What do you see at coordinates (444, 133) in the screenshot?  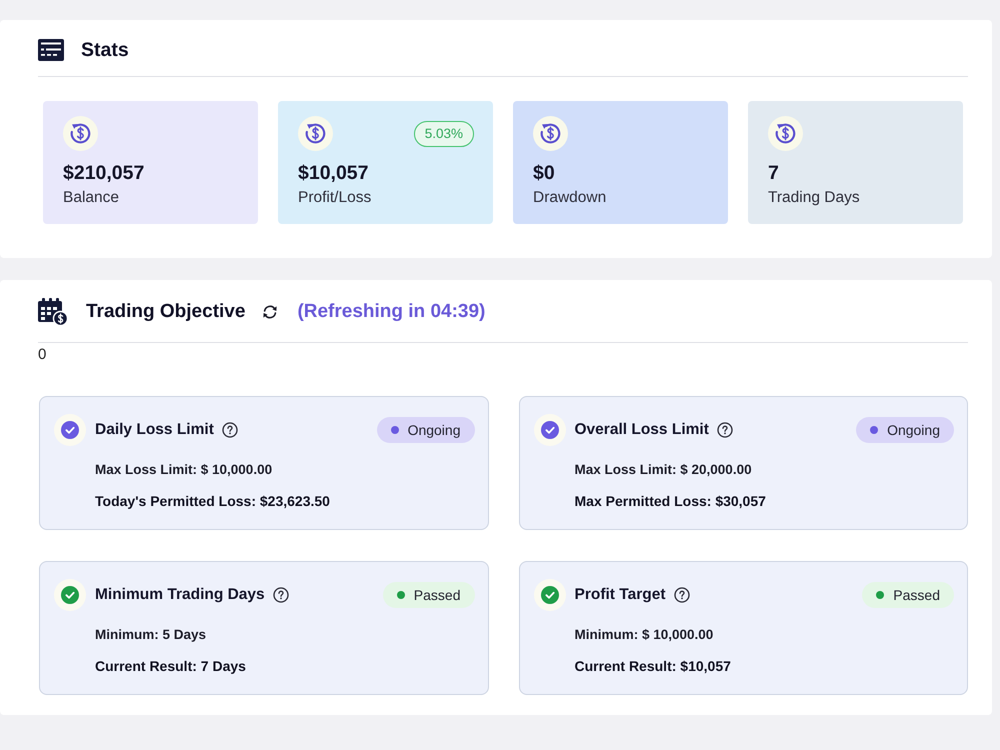 I see `percent-badge: 5.03%` at bounding box center [444, 133].